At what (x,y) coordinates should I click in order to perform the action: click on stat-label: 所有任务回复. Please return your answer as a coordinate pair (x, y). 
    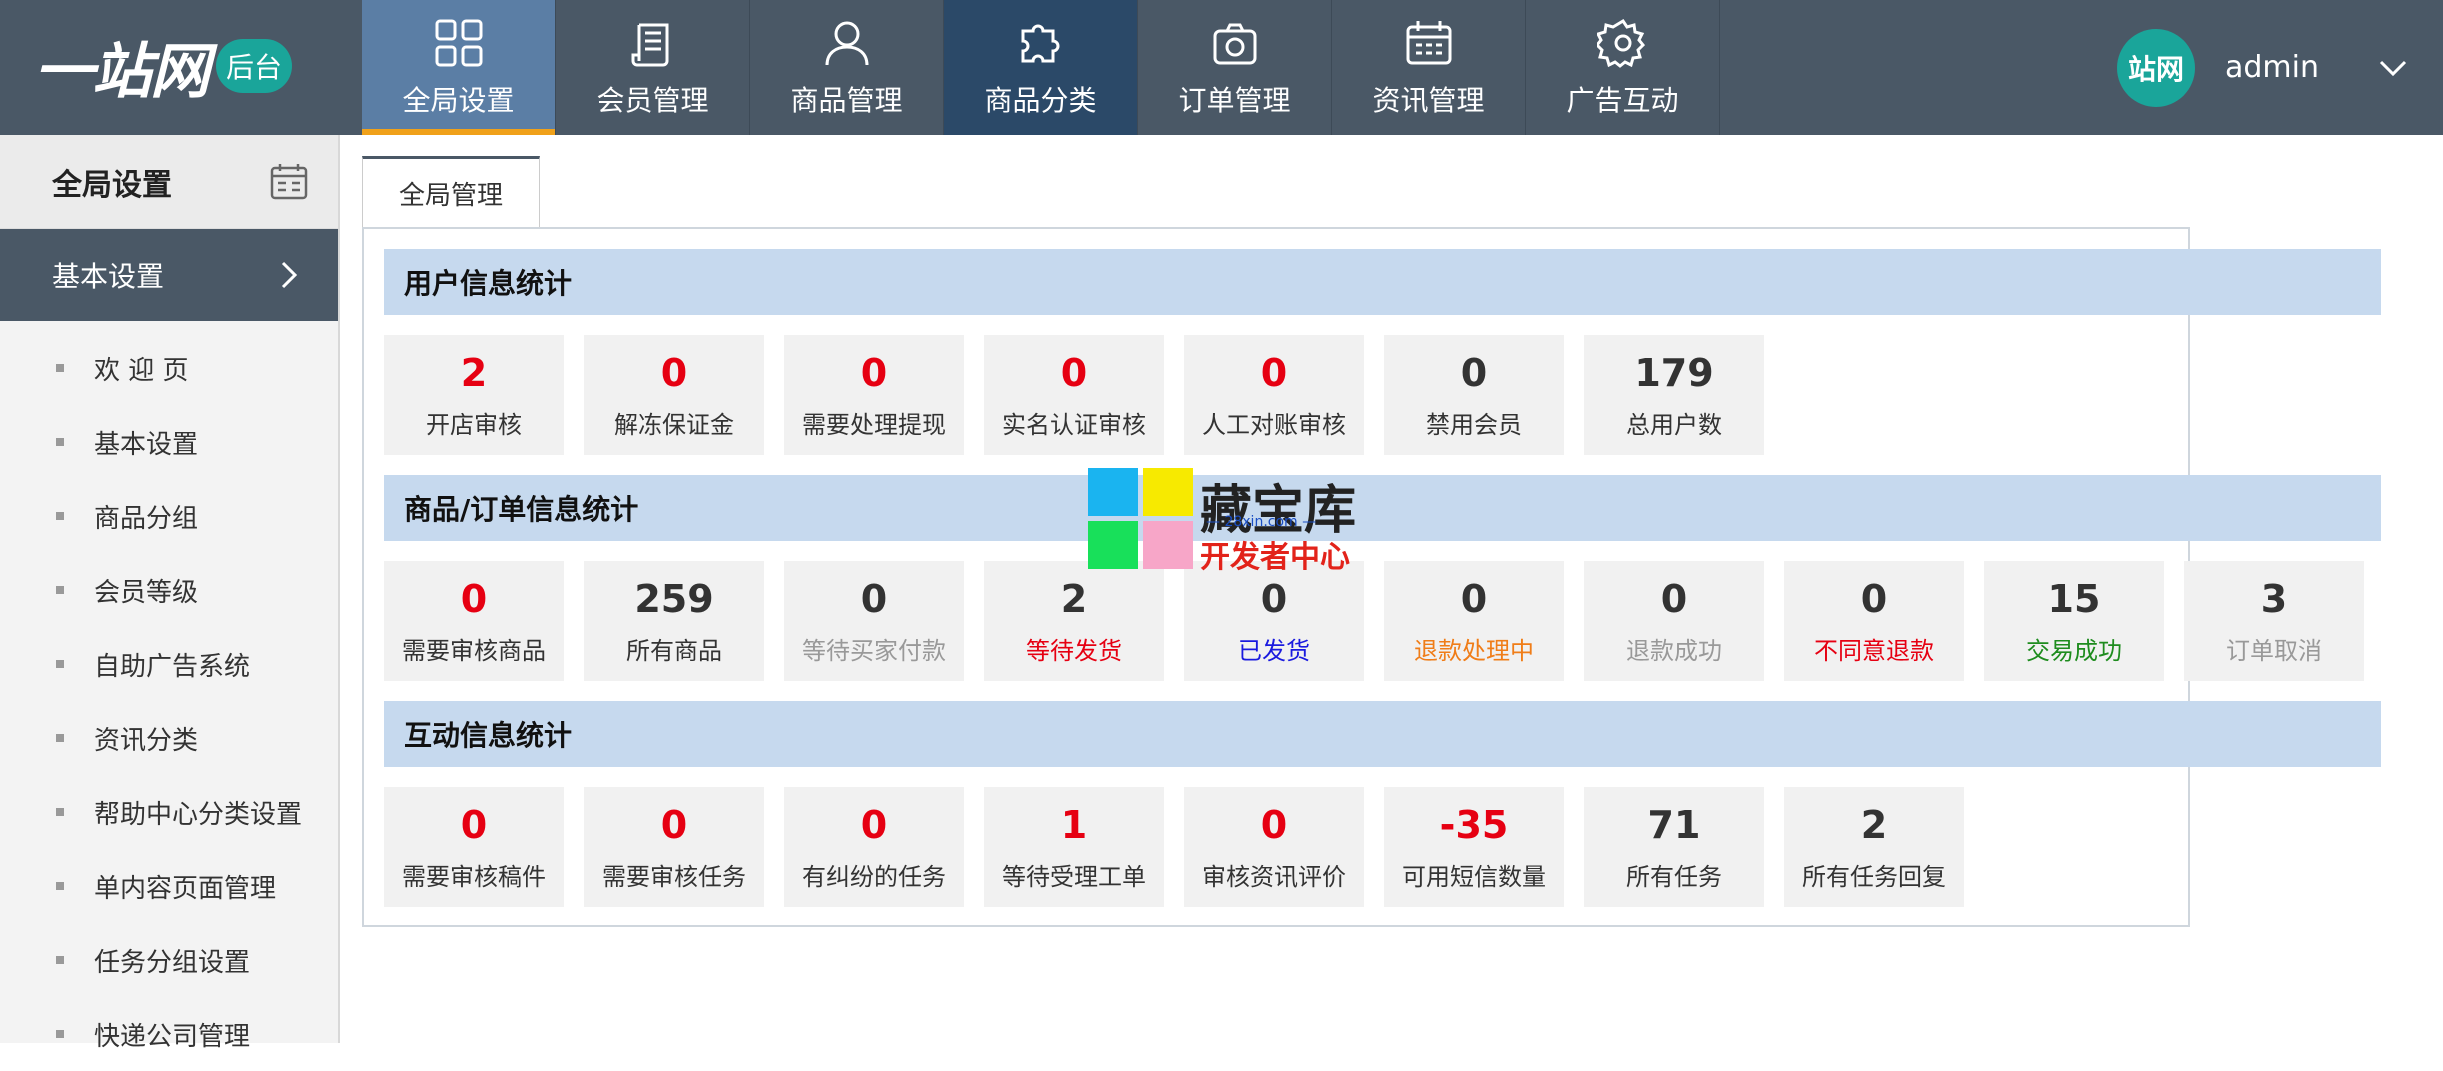
    Looking at the image, I should click on (1874, 876).